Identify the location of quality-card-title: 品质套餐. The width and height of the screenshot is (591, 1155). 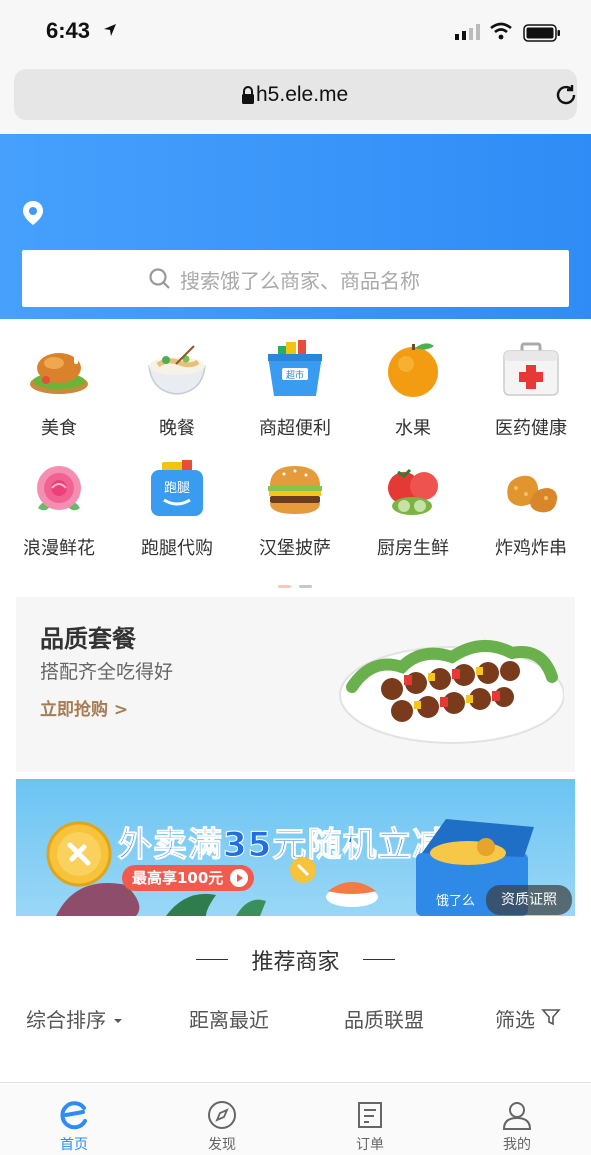
(88, 639).